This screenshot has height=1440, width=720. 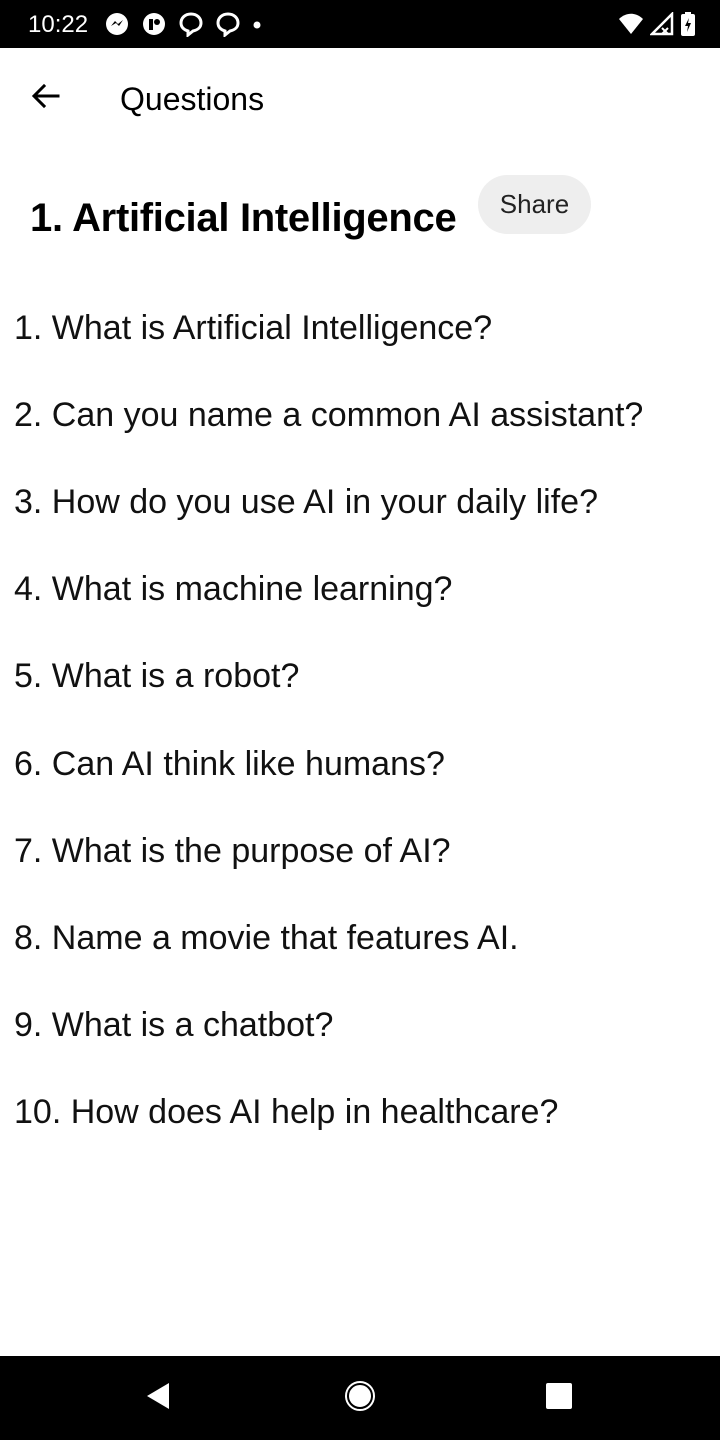 What do you see at coordinates (154, 24) in the screenshot?
I see `app-notification-icon` at bounding box center [154, 24].